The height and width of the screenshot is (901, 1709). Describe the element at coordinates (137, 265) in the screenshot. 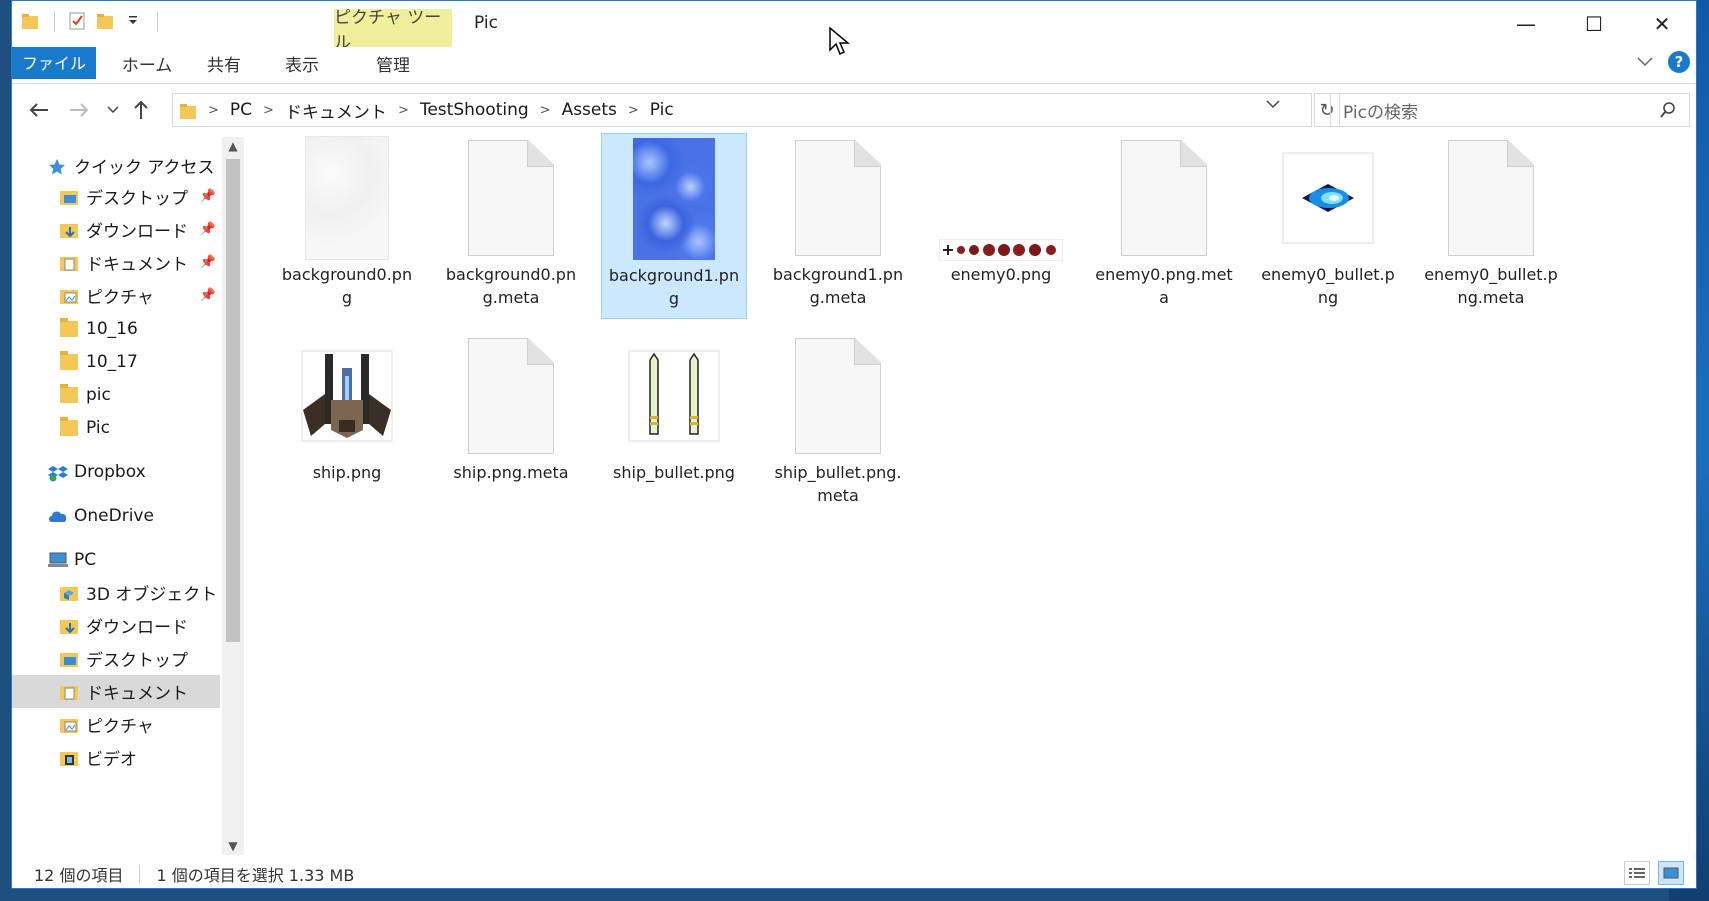

I see `nav-label: ドキュメント` at that location.